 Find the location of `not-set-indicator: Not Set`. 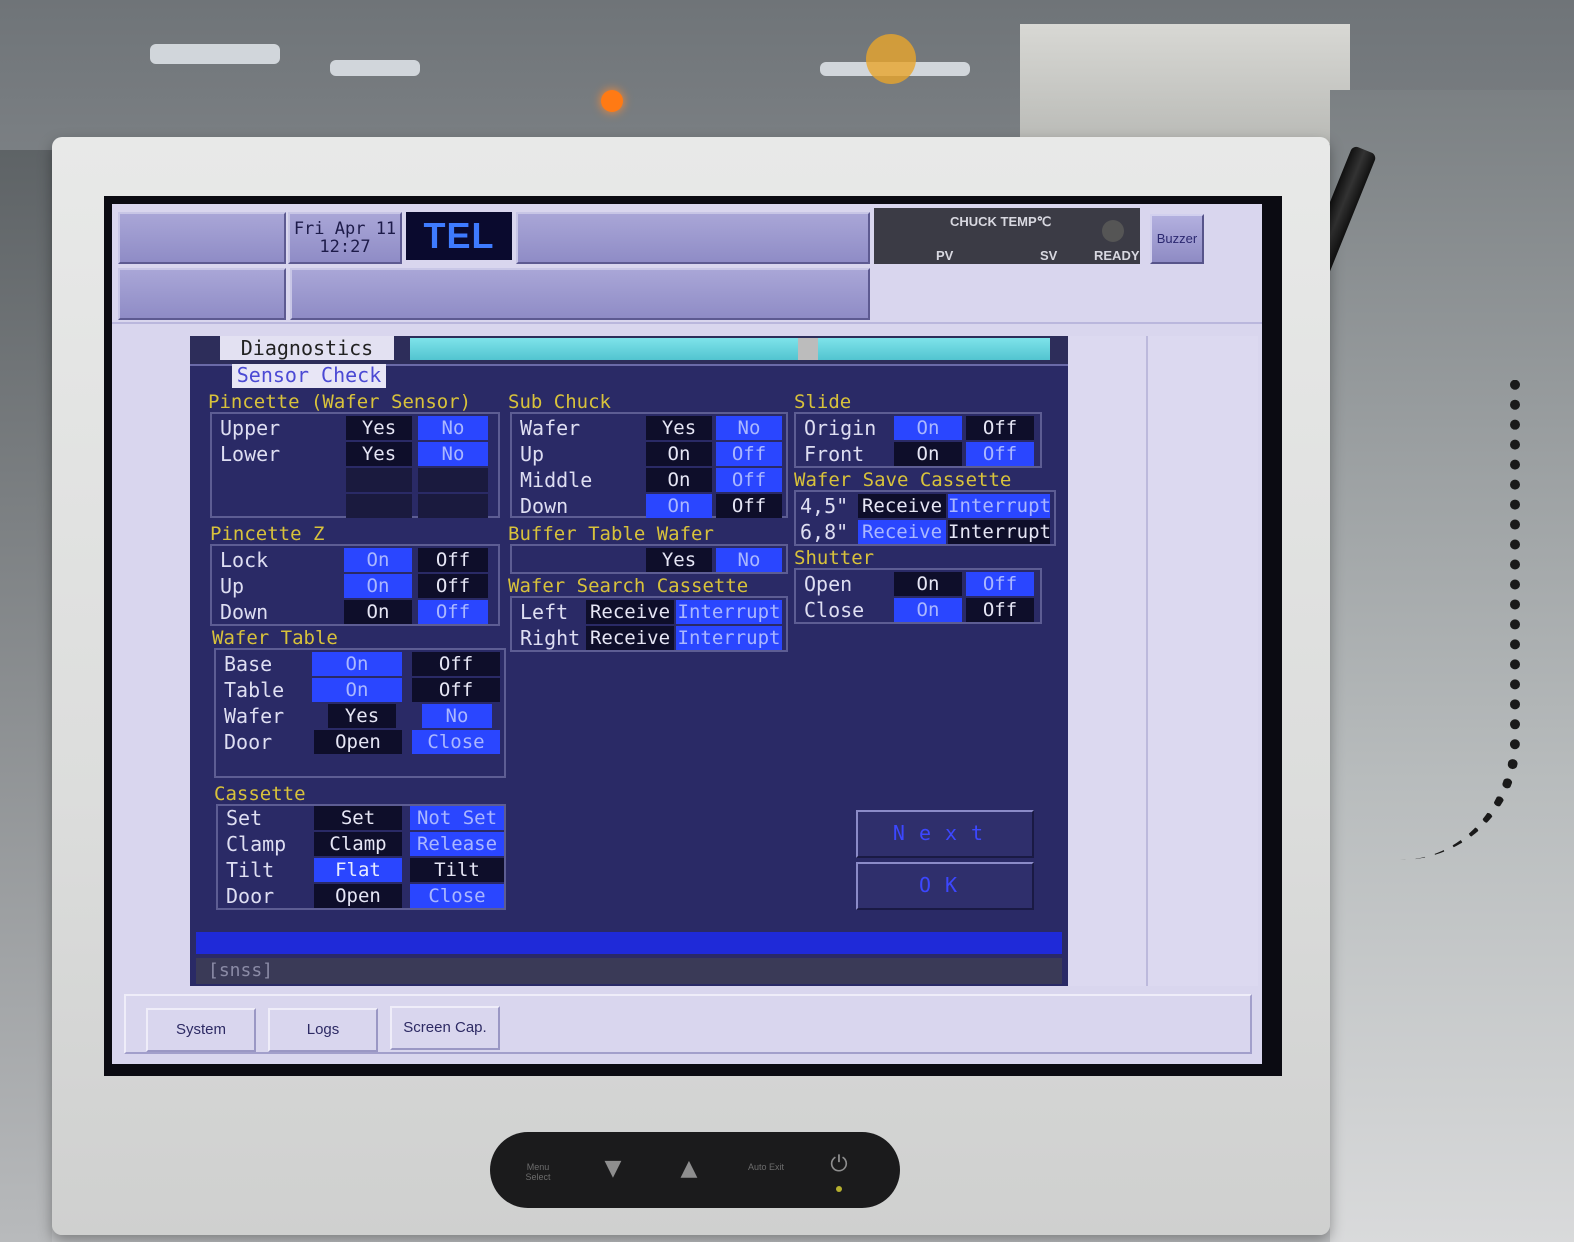

not-set-indicator: Not Set is located at coordinates (457, 818).